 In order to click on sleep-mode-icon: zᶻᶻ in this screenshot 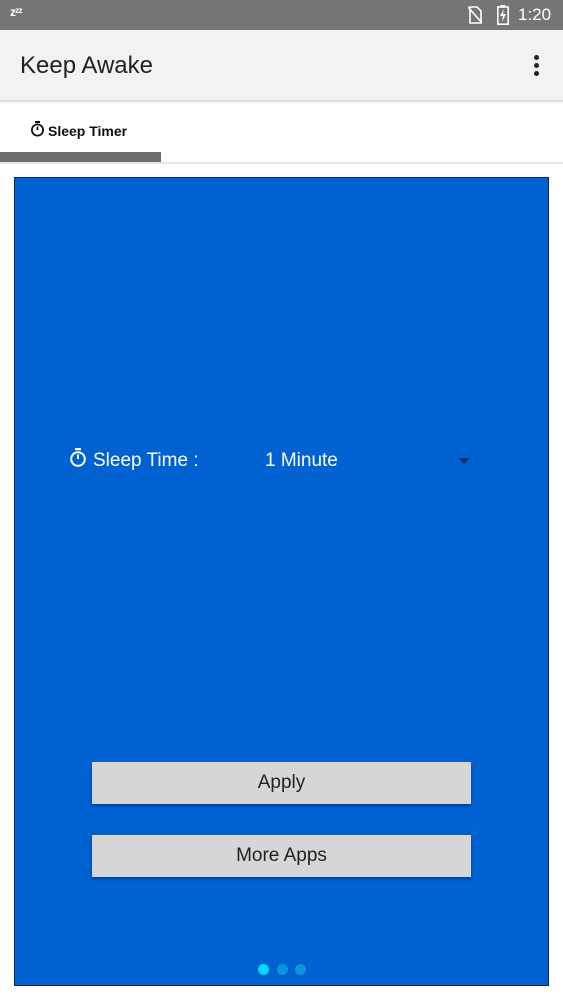, I will do `click(16, 12)`.